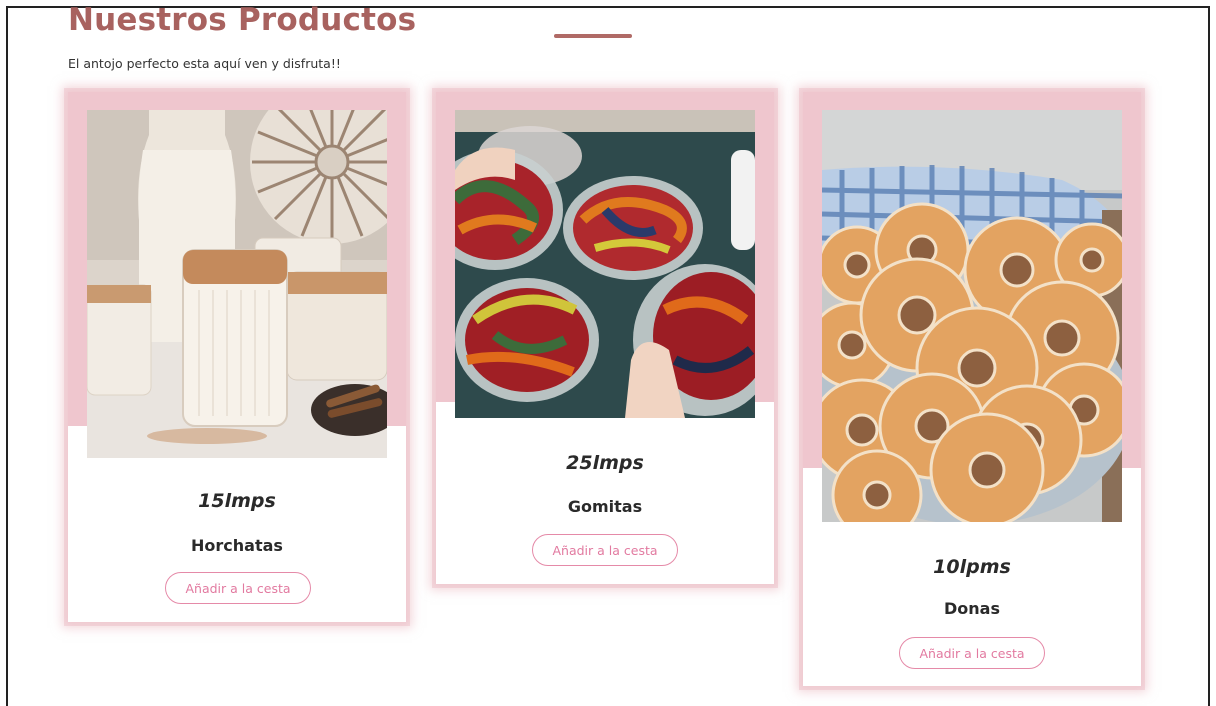 The width and height of the screenshot is (1216, 706). Describe the element at coordinates (593, 36) in the screenshot. I see `title-underline` at that location.